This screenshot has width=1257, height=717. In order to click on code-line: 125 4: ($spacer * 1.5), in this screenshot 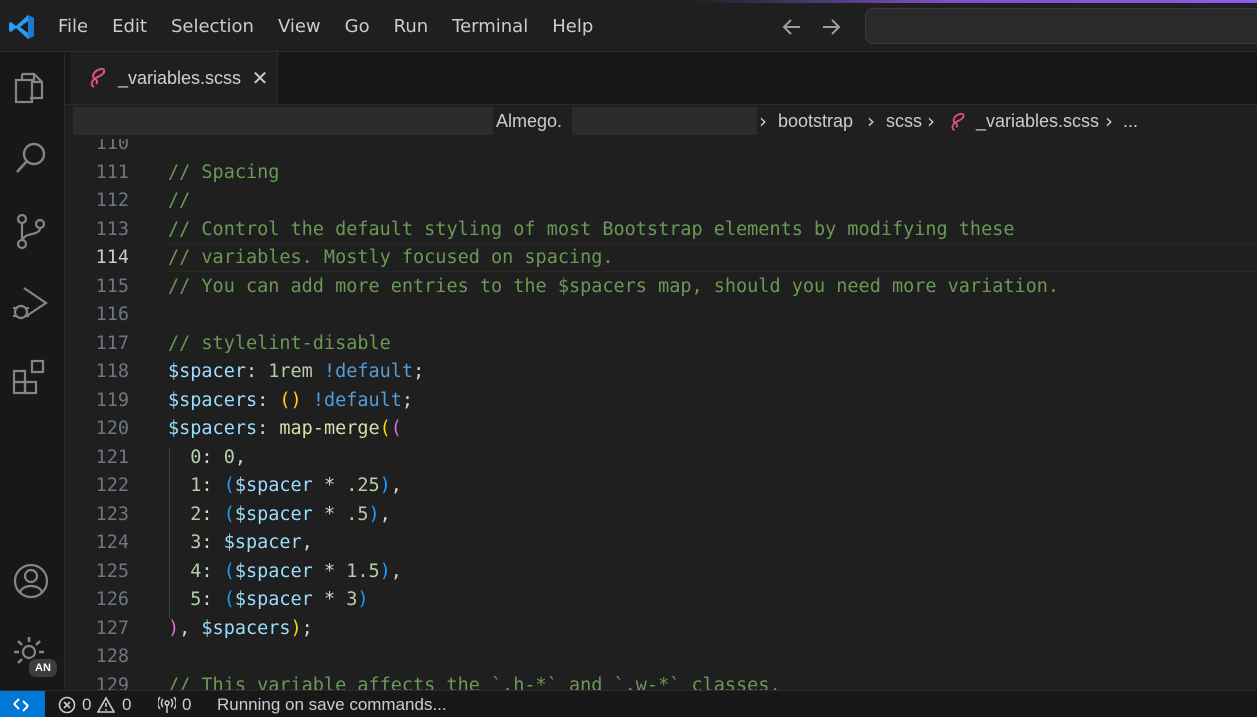, I will do `click(661, 572)`.